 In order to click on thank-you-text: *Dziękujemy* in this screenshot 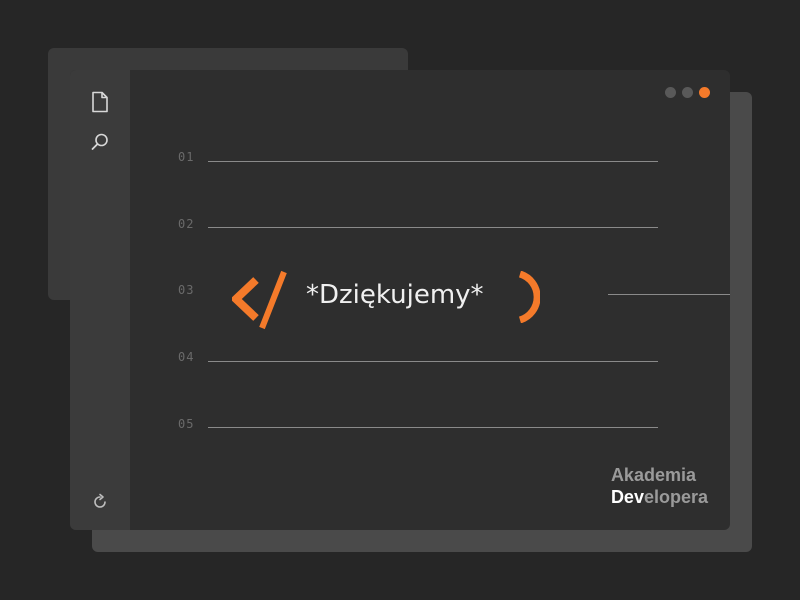, I will do `click(395, 295)`.